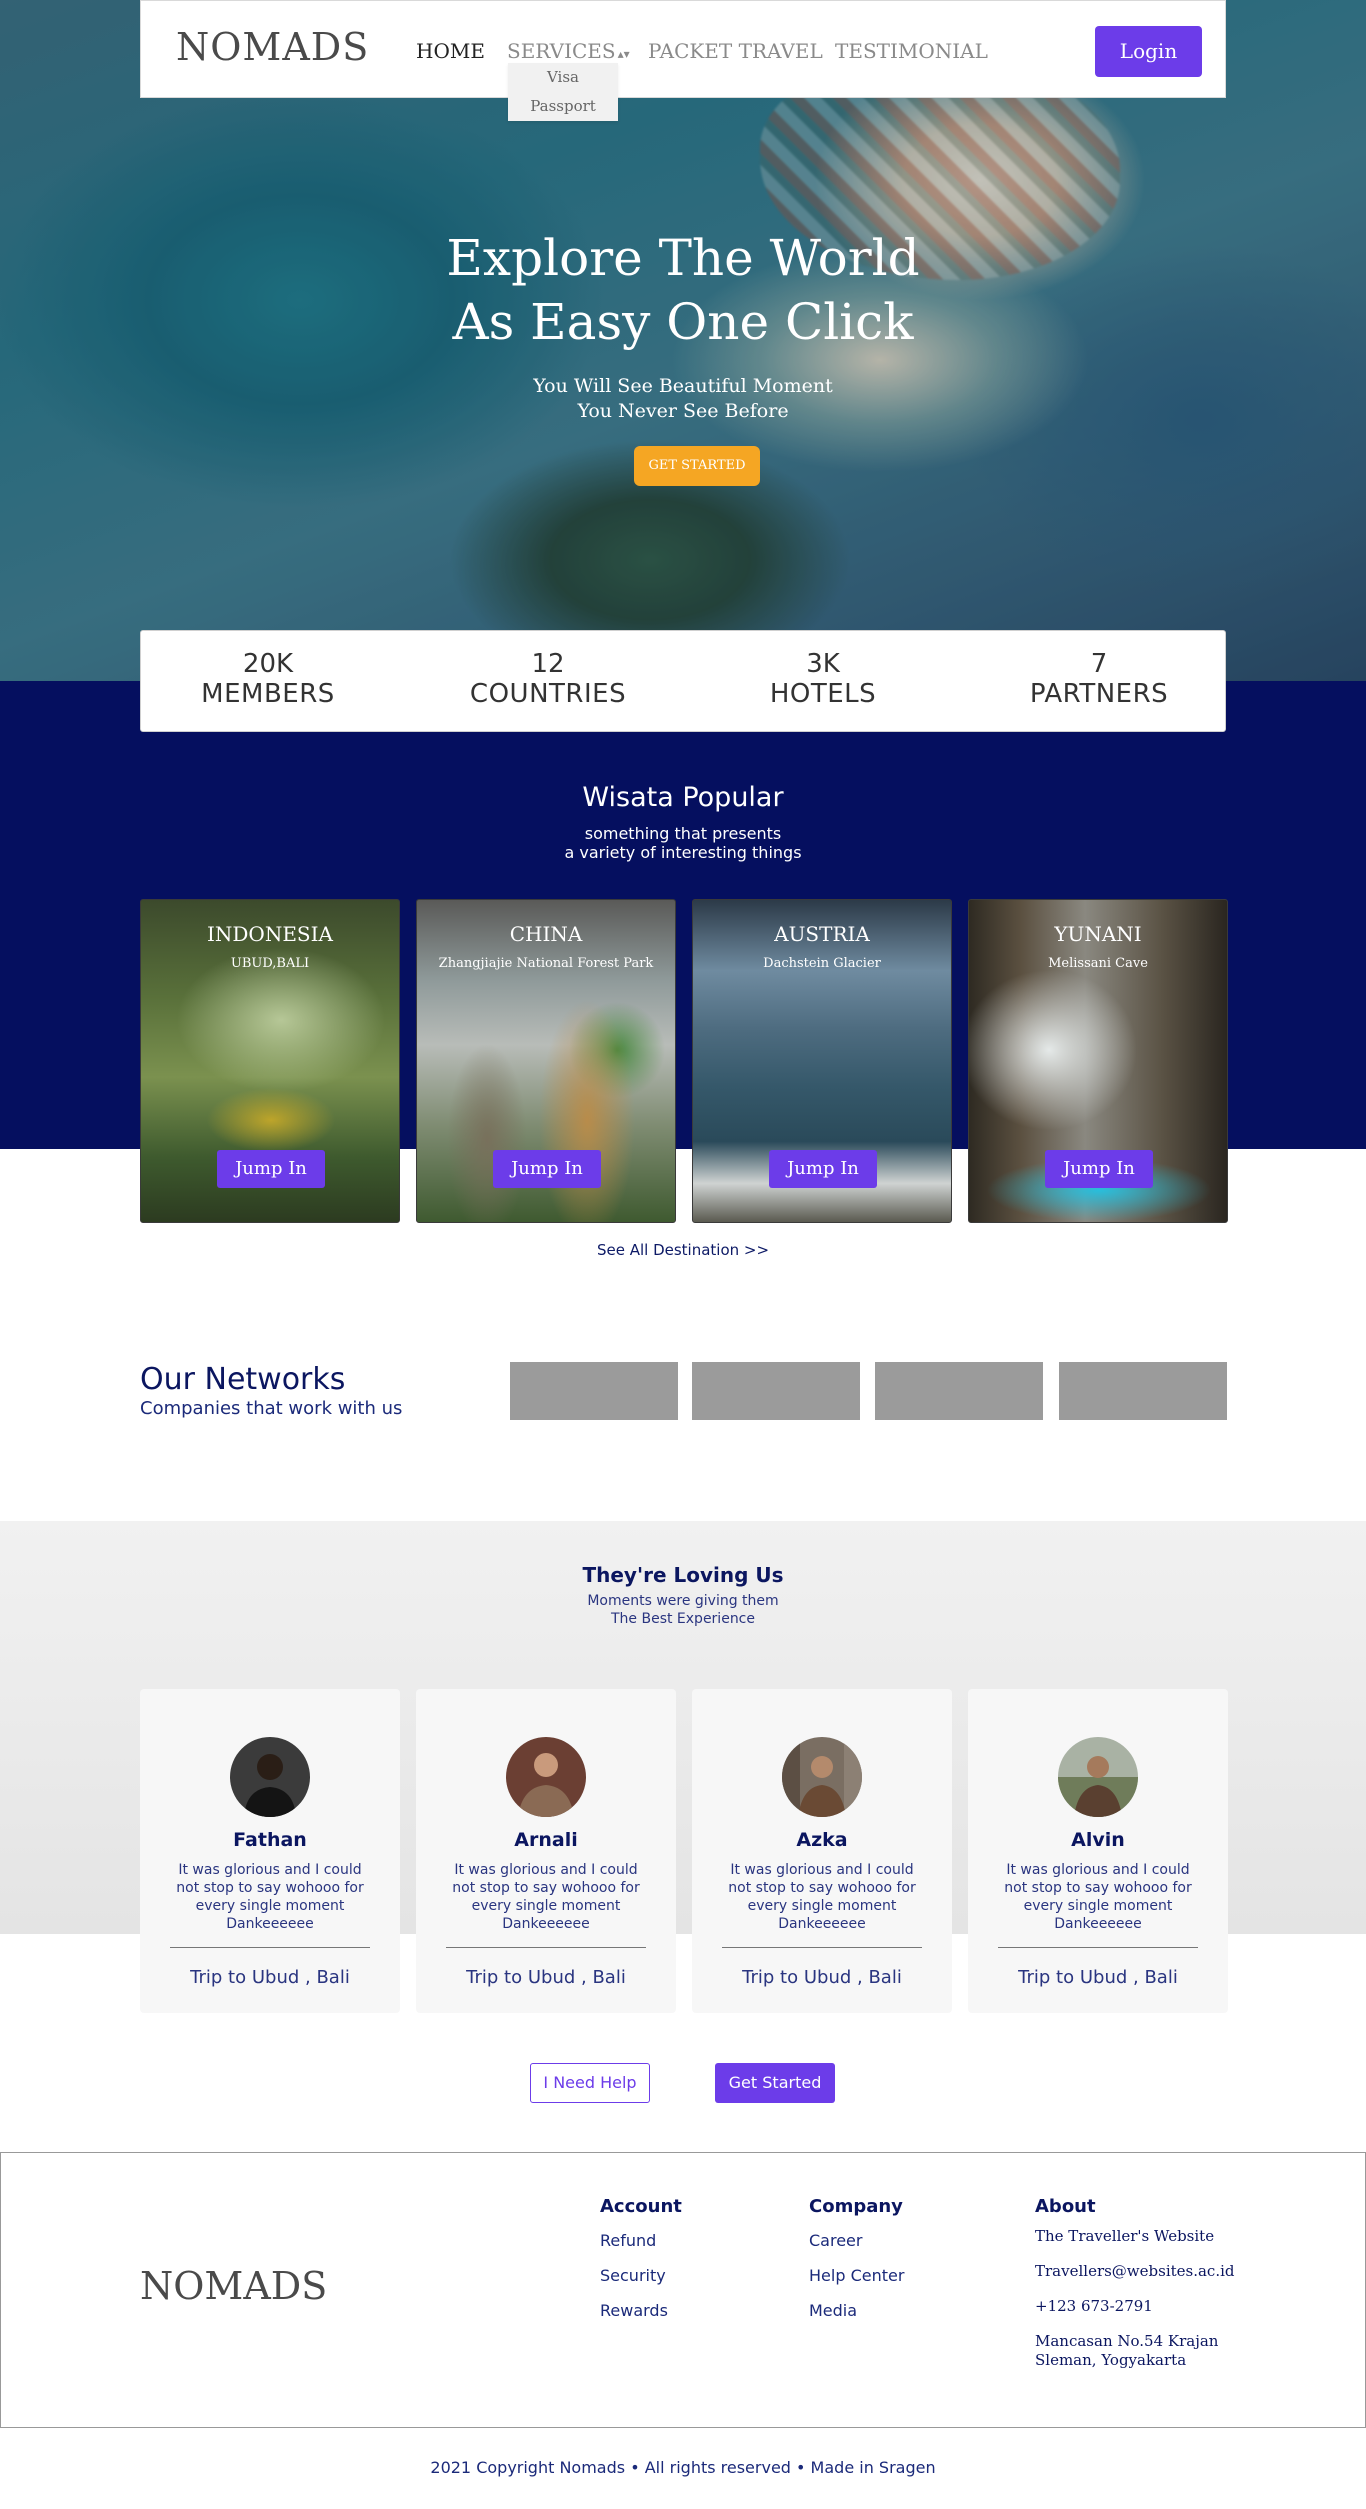 The width and height of the screenshot is (1366, 2509). Describe the element at coordinates (1098, 934) in the screenshot. I see `destination-country: YUNANI` at that location.